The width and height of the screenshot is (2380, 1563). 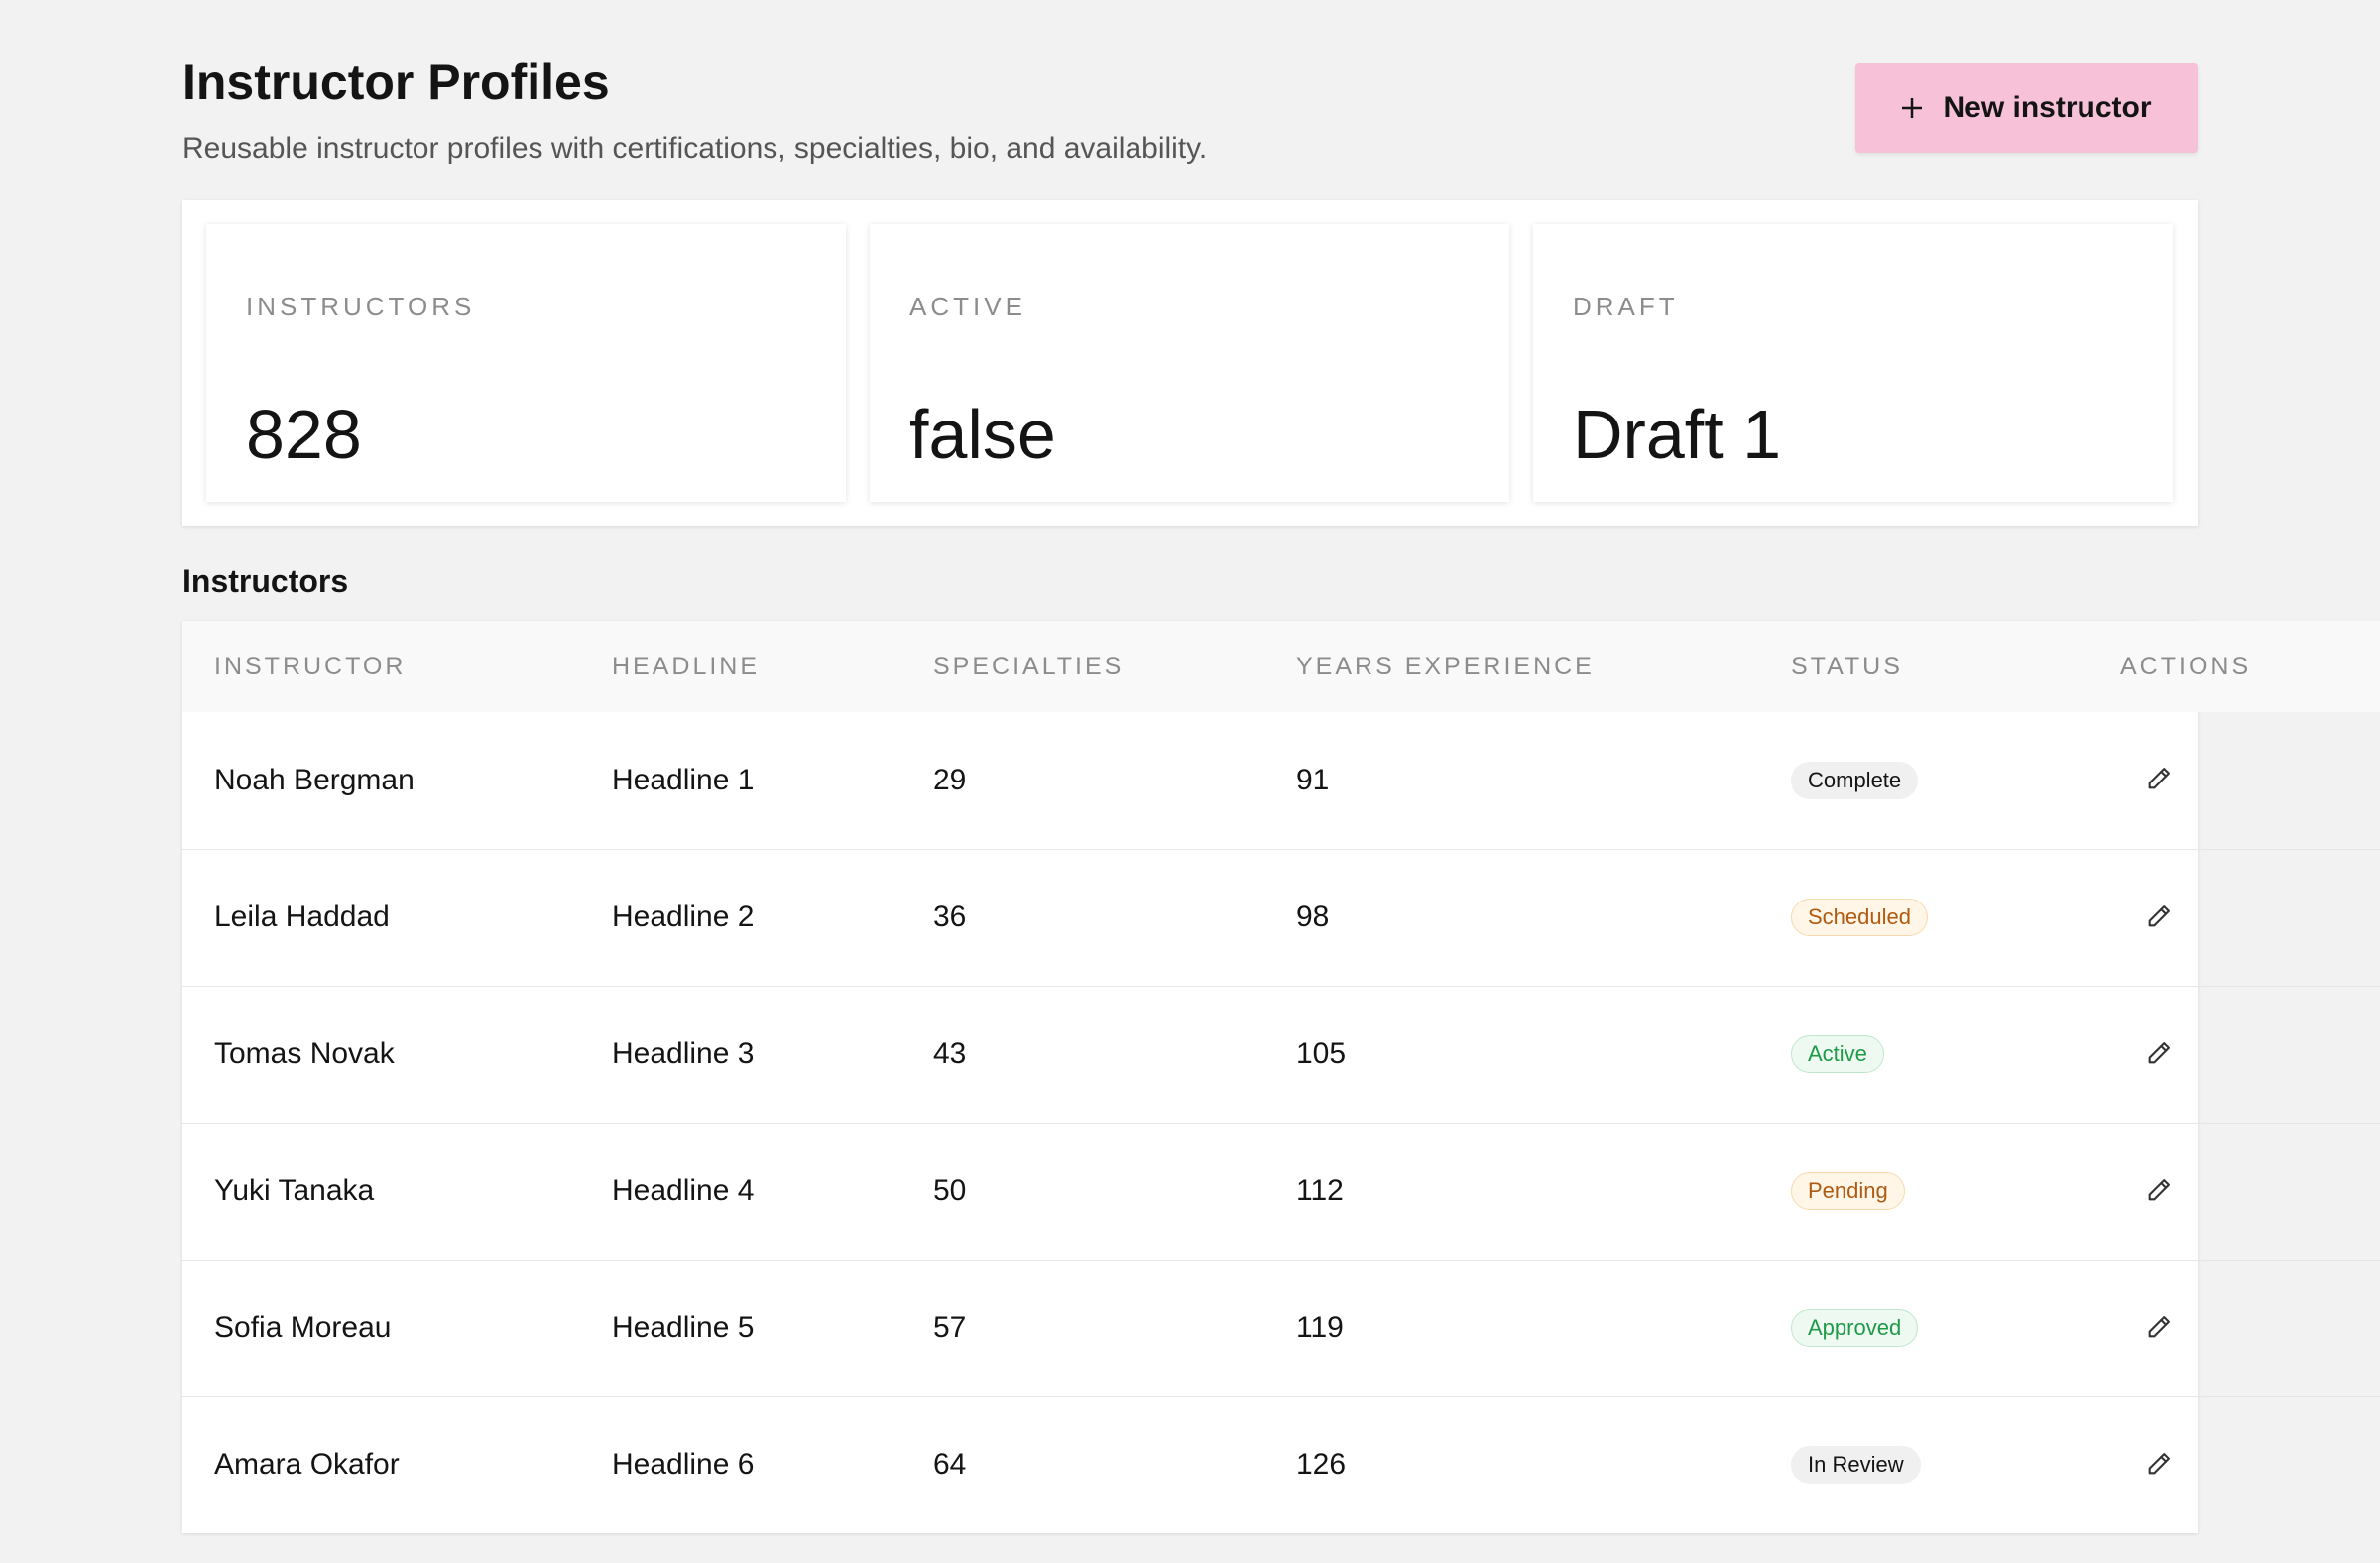 What do you see at coordinates (1281, 1191) in the screenshot?
I see `table-row: Yuki Tanaka Headline 4 50 112 Pending` at bounding box center [1281, 1191].